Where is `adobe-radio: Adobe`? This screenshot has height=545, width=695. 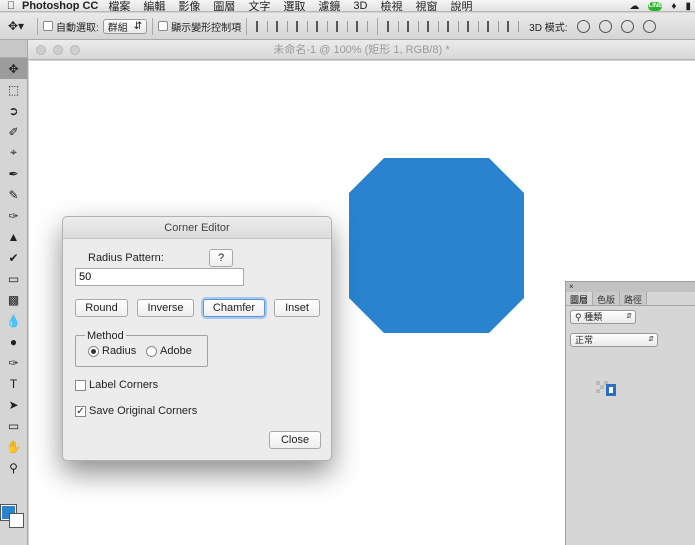
adobe-radio: Adobe is located at coordinates (169, 351).